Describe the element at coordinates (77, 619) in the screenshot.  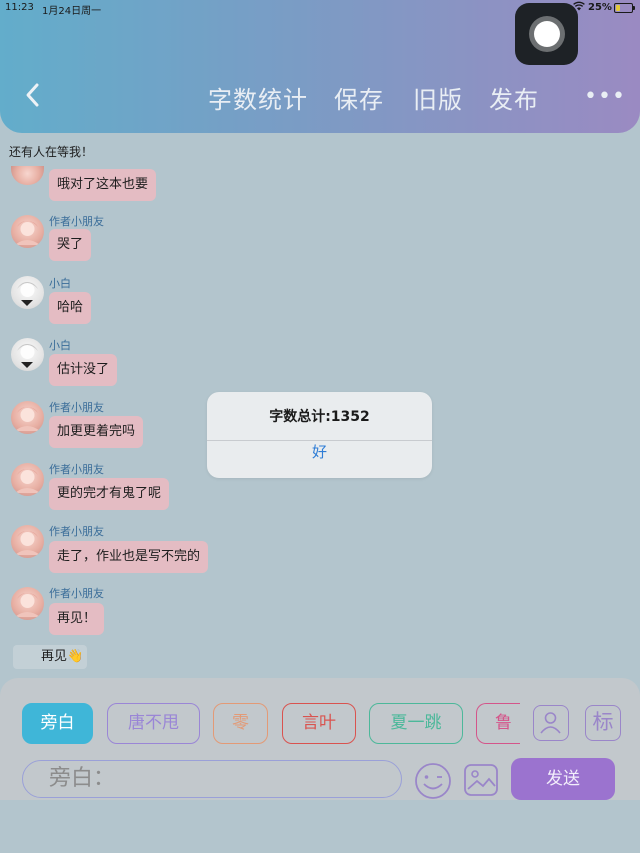
I see `message-bubble: 再见！` at that location.